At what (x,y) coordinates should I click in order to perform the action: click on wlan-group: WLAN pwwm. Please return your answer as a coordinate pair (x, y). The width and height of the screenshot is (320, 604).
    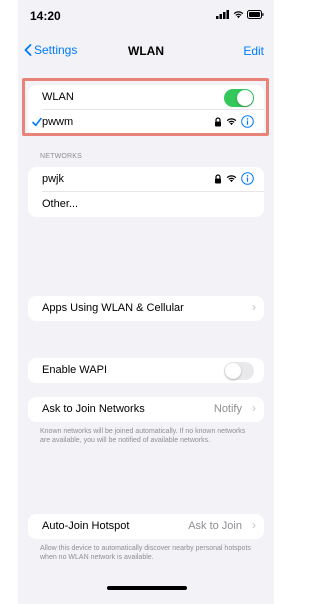
    Looking at the image, I should click on (146, 110).